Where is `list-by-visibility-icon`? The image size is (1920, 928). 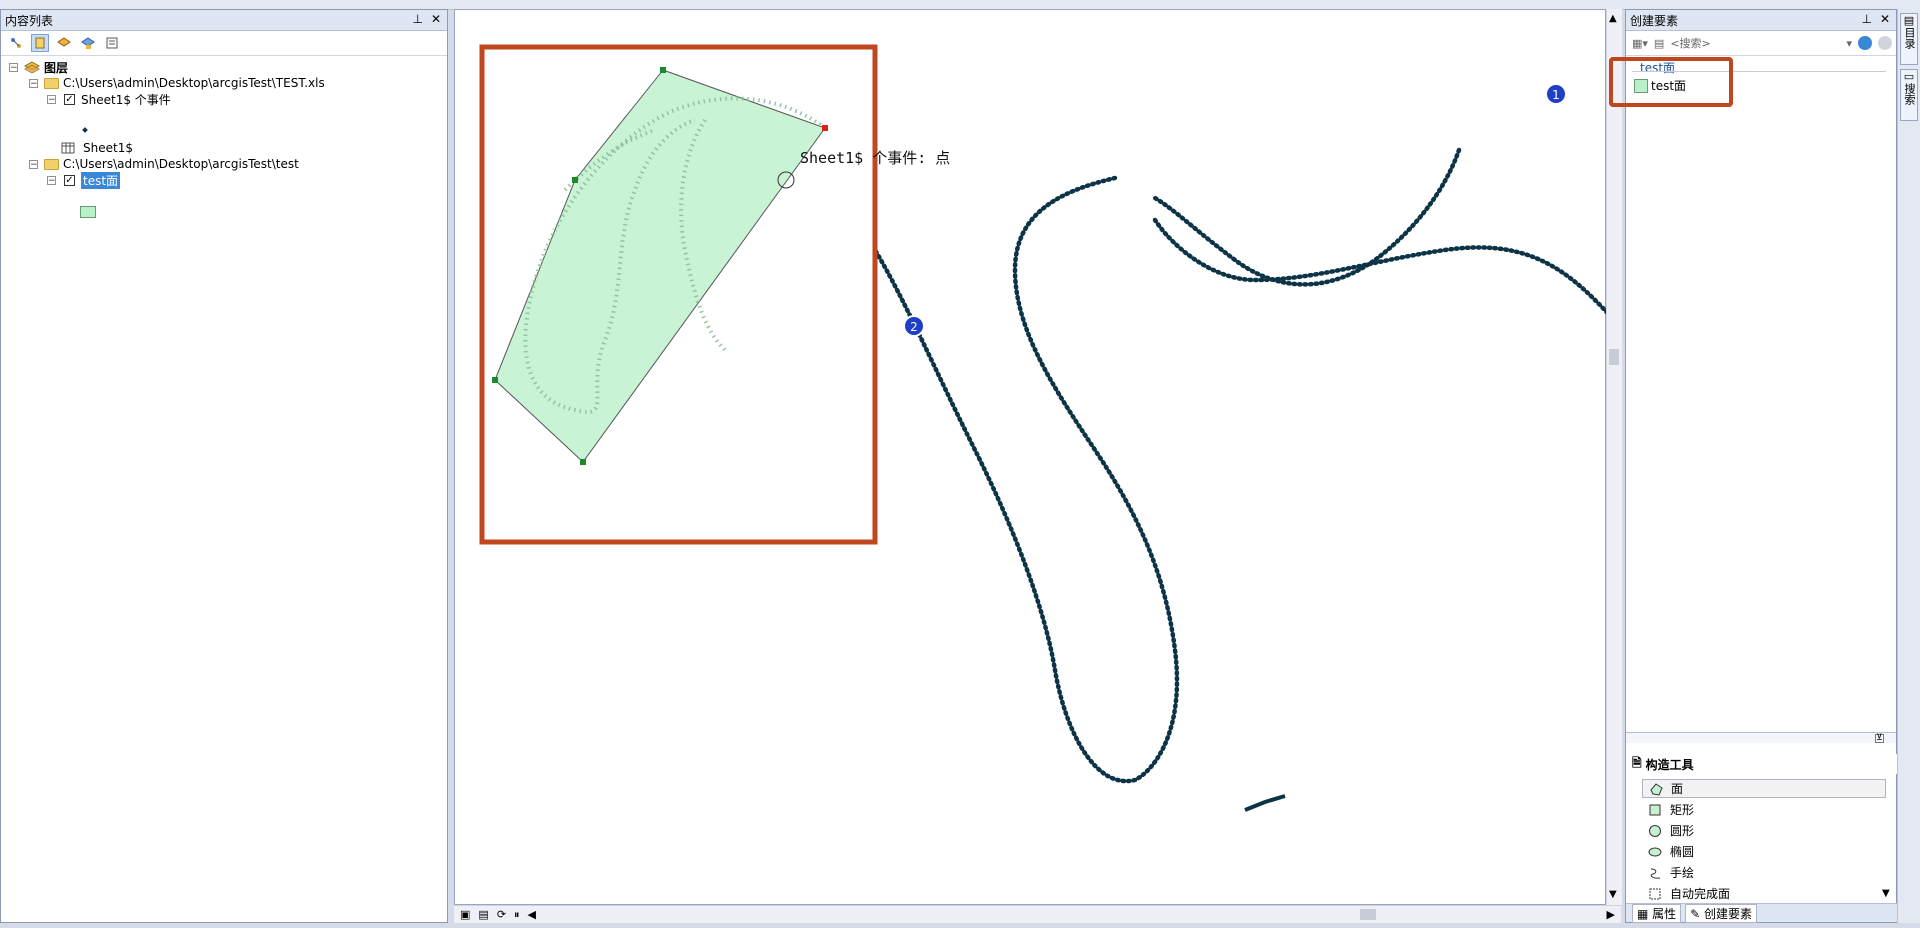
list-by-visibility-icon is located at coordinates (64, 43).